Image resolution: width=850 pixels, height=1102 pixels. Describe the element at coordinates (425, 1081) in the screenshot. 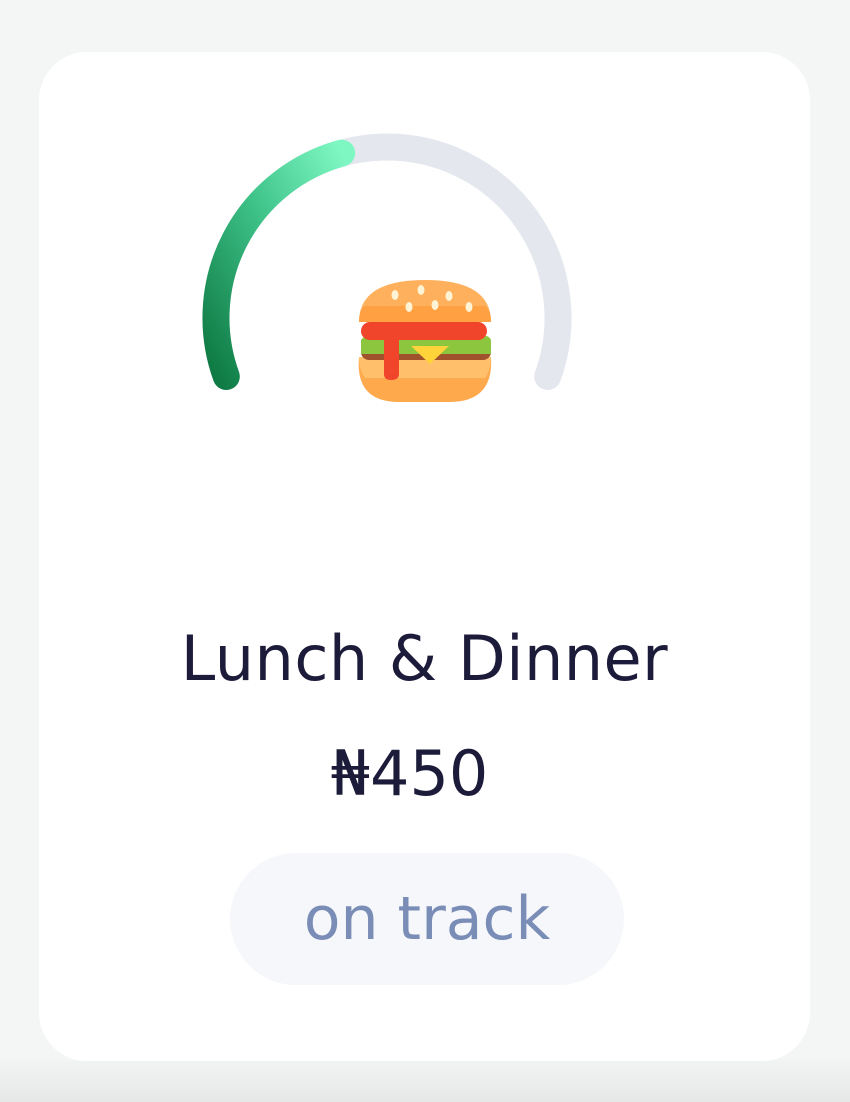

I see `bottom-shade` at that location.